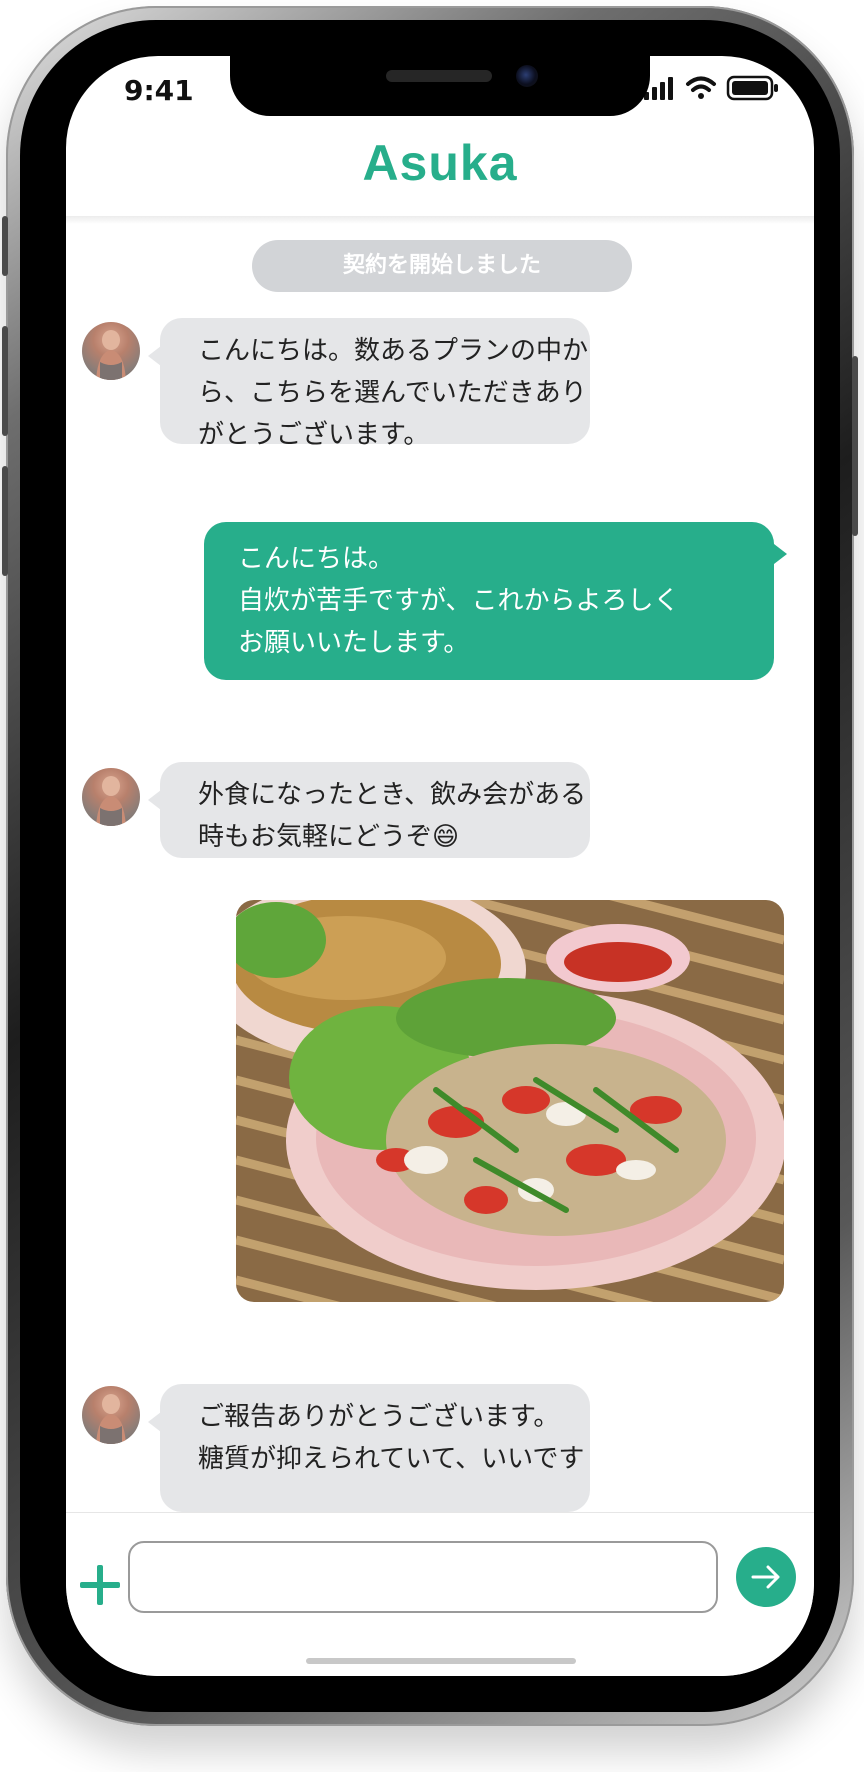  I want to click on front-camera, so click(527, 76).